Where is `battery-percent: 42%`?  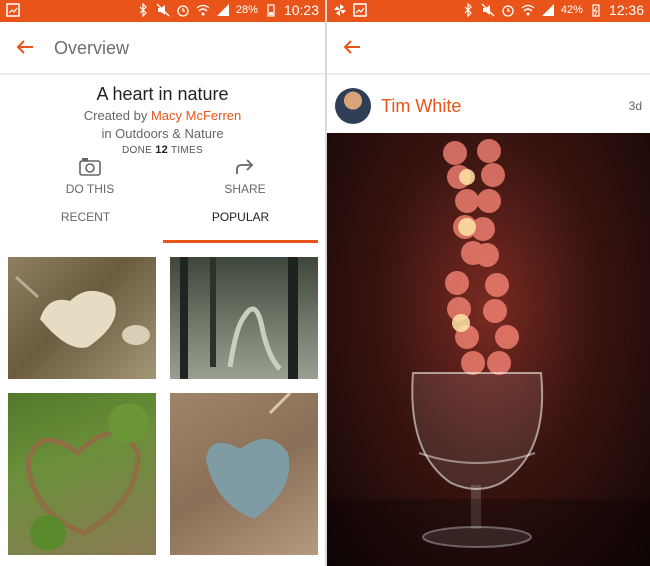 battery-percent: 42% is located at coordinates (571, 10).